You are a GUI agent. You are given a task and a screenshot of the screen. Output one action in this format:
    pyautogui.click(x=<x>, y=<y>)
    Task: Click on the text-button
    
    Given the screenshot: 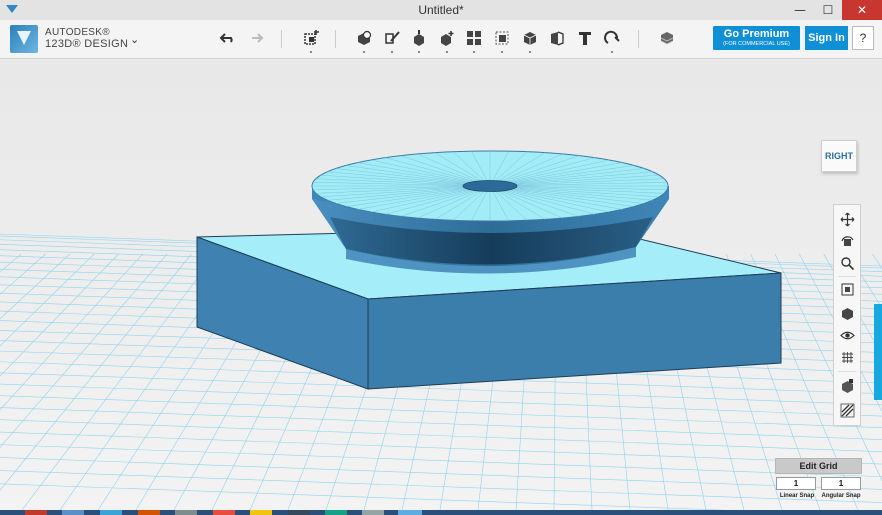 What is the action you would take?
    pyautogui.click(x=585, y=38)
    